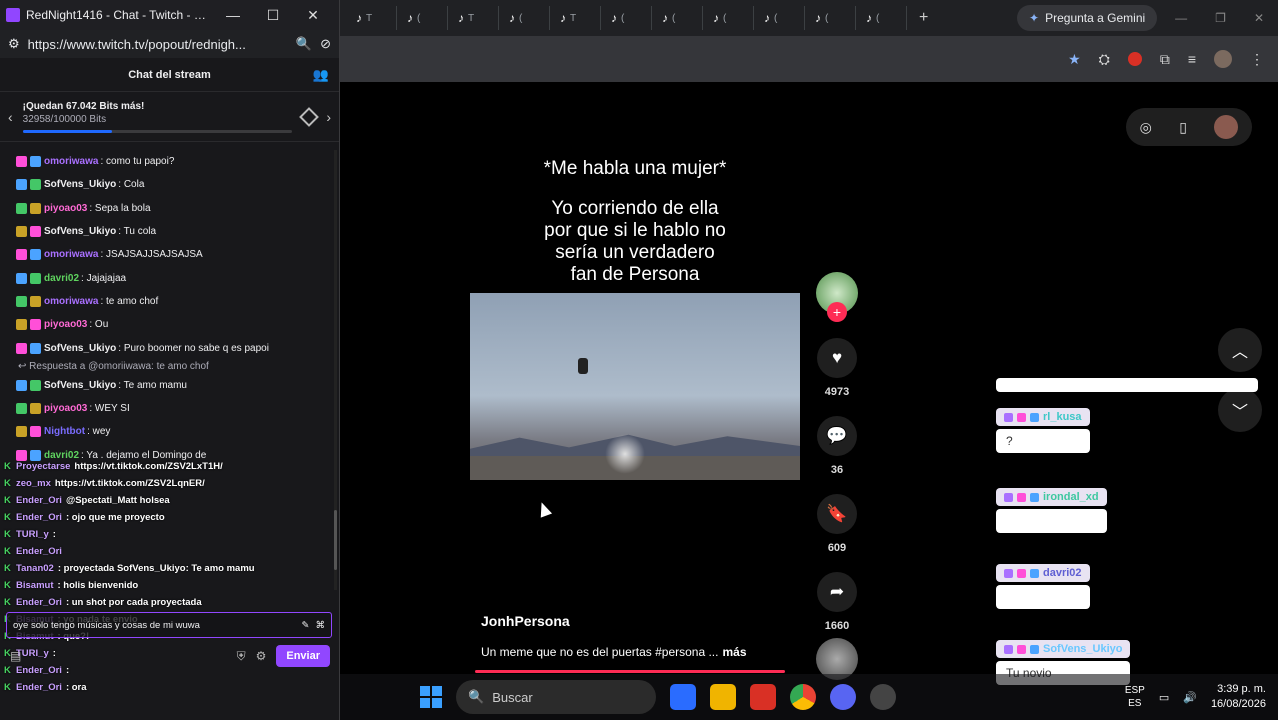 The height and width of the screenshot is (720, 1278). I want to click on taskbar-search: 🔍 Buscar, so click(556, 697).